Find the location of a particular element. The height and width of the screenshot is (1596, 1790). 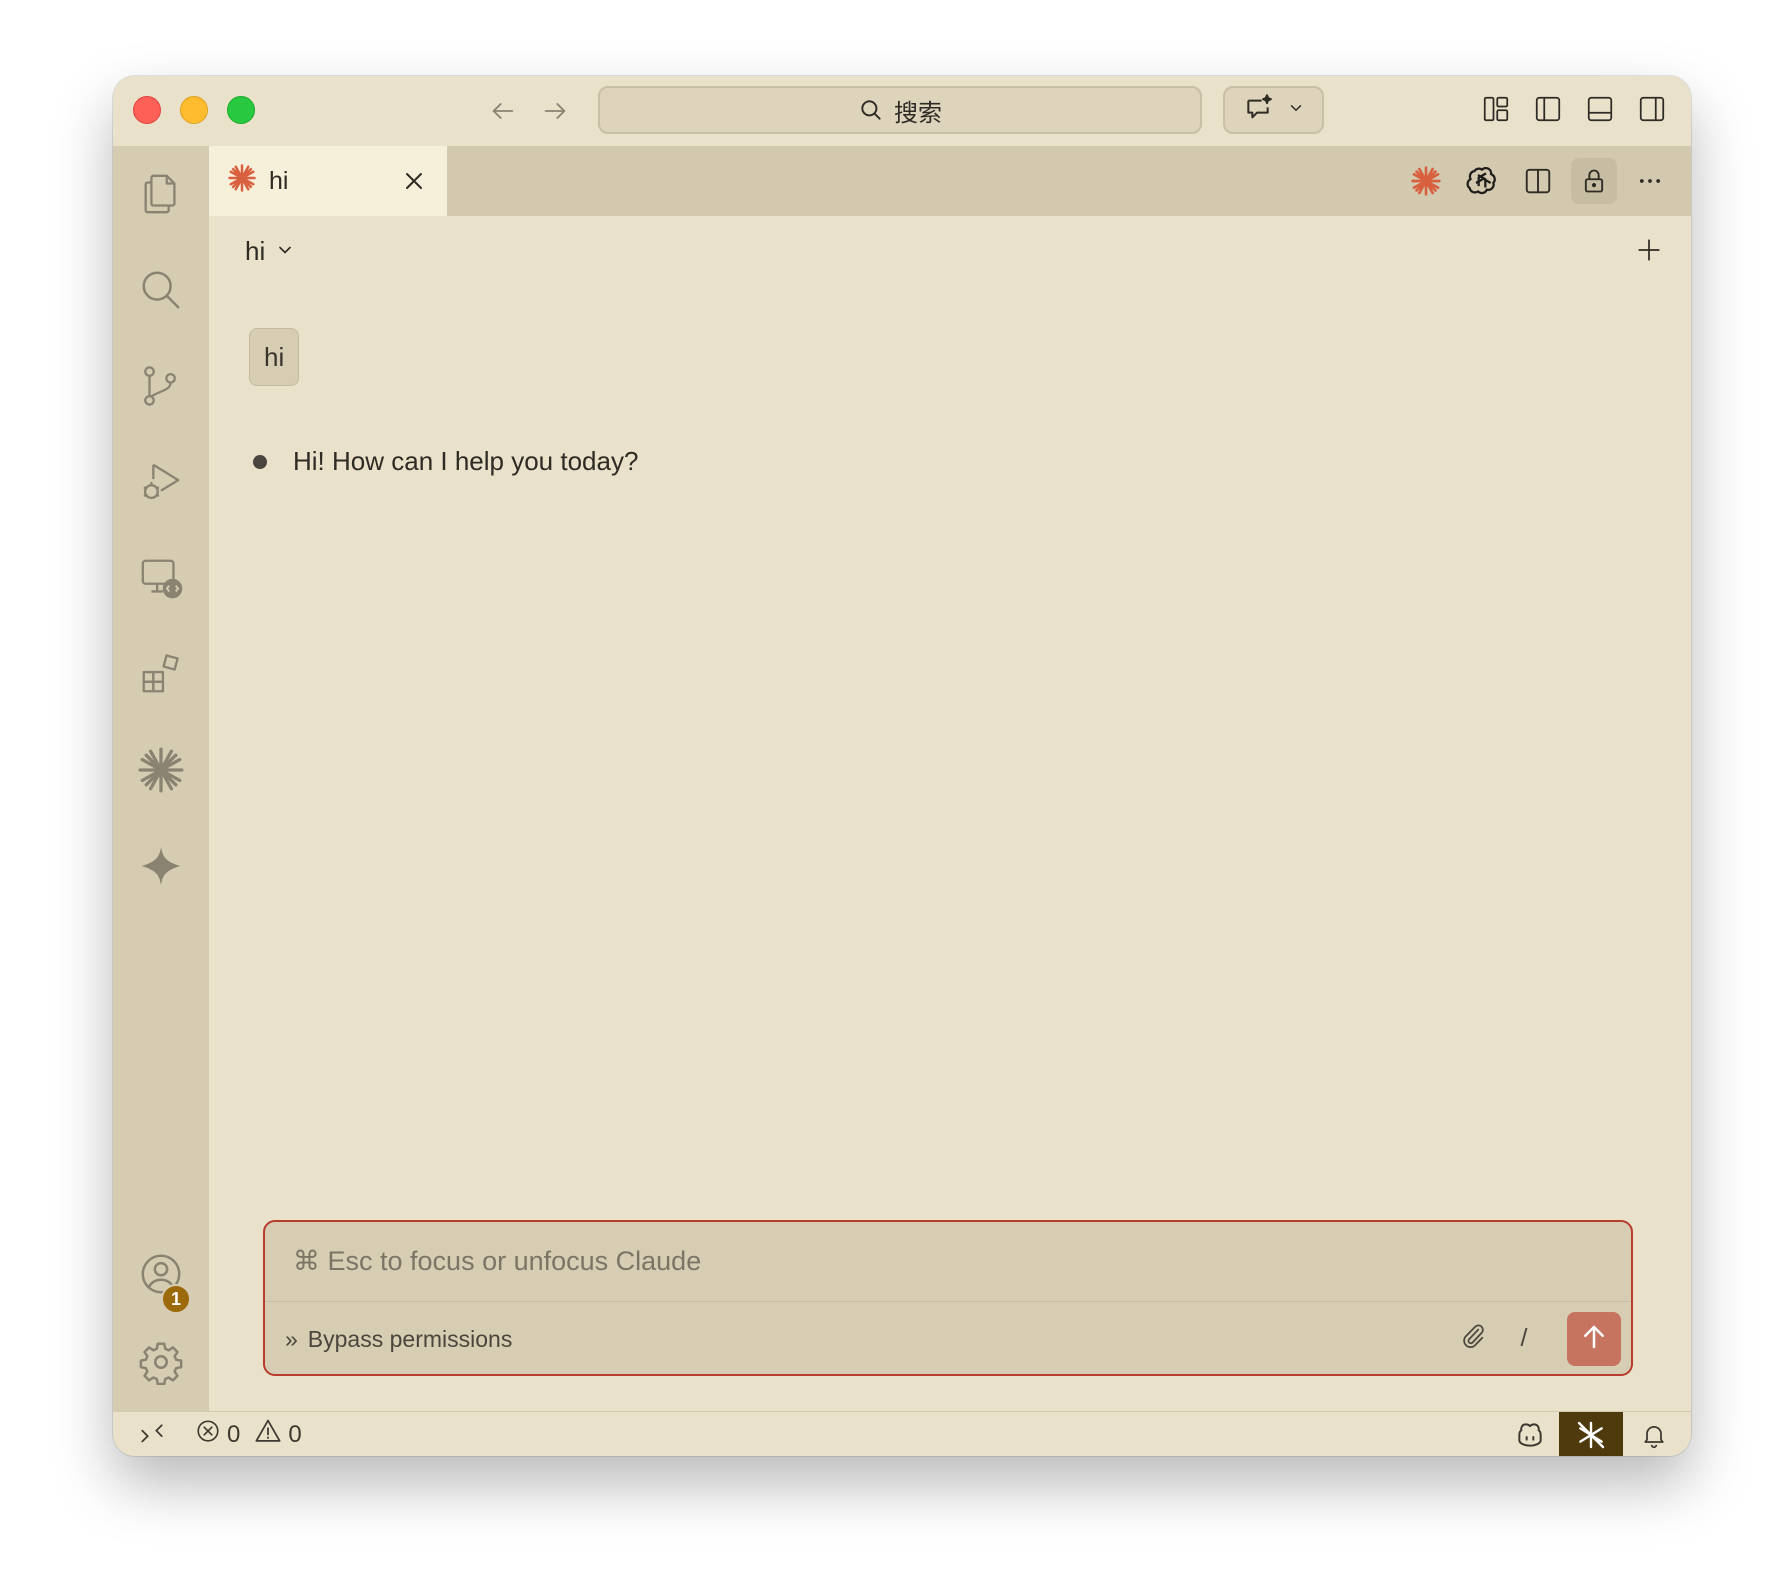

layout-controls is located at coordinates (1574, 109).